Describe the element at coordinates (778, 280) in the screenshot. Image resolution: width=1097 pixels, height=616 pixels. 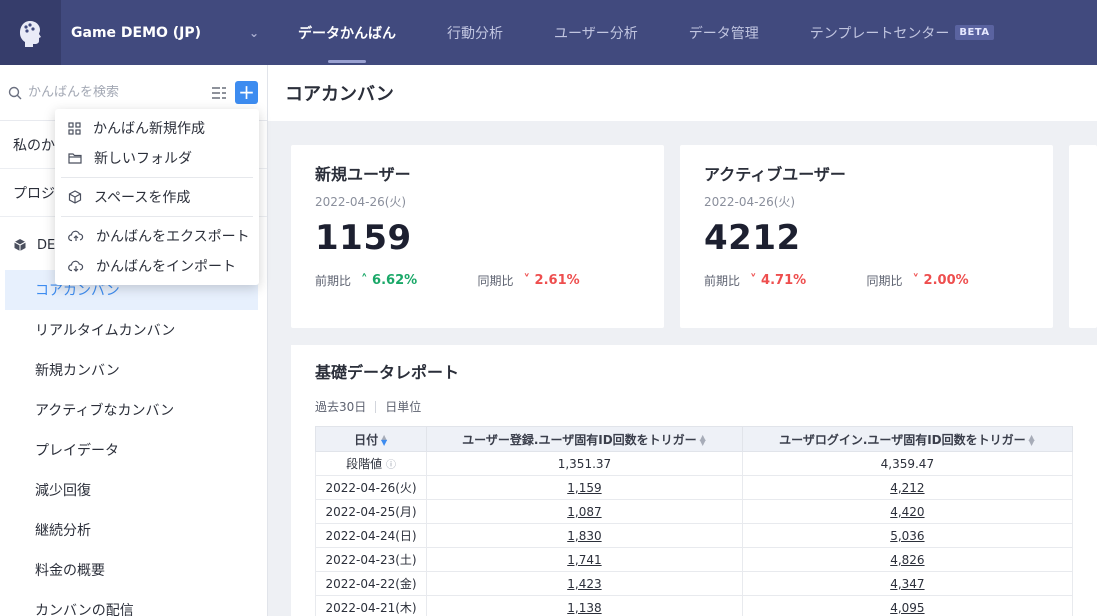
I see `mom-value: ˅ 4.71%` at that location.